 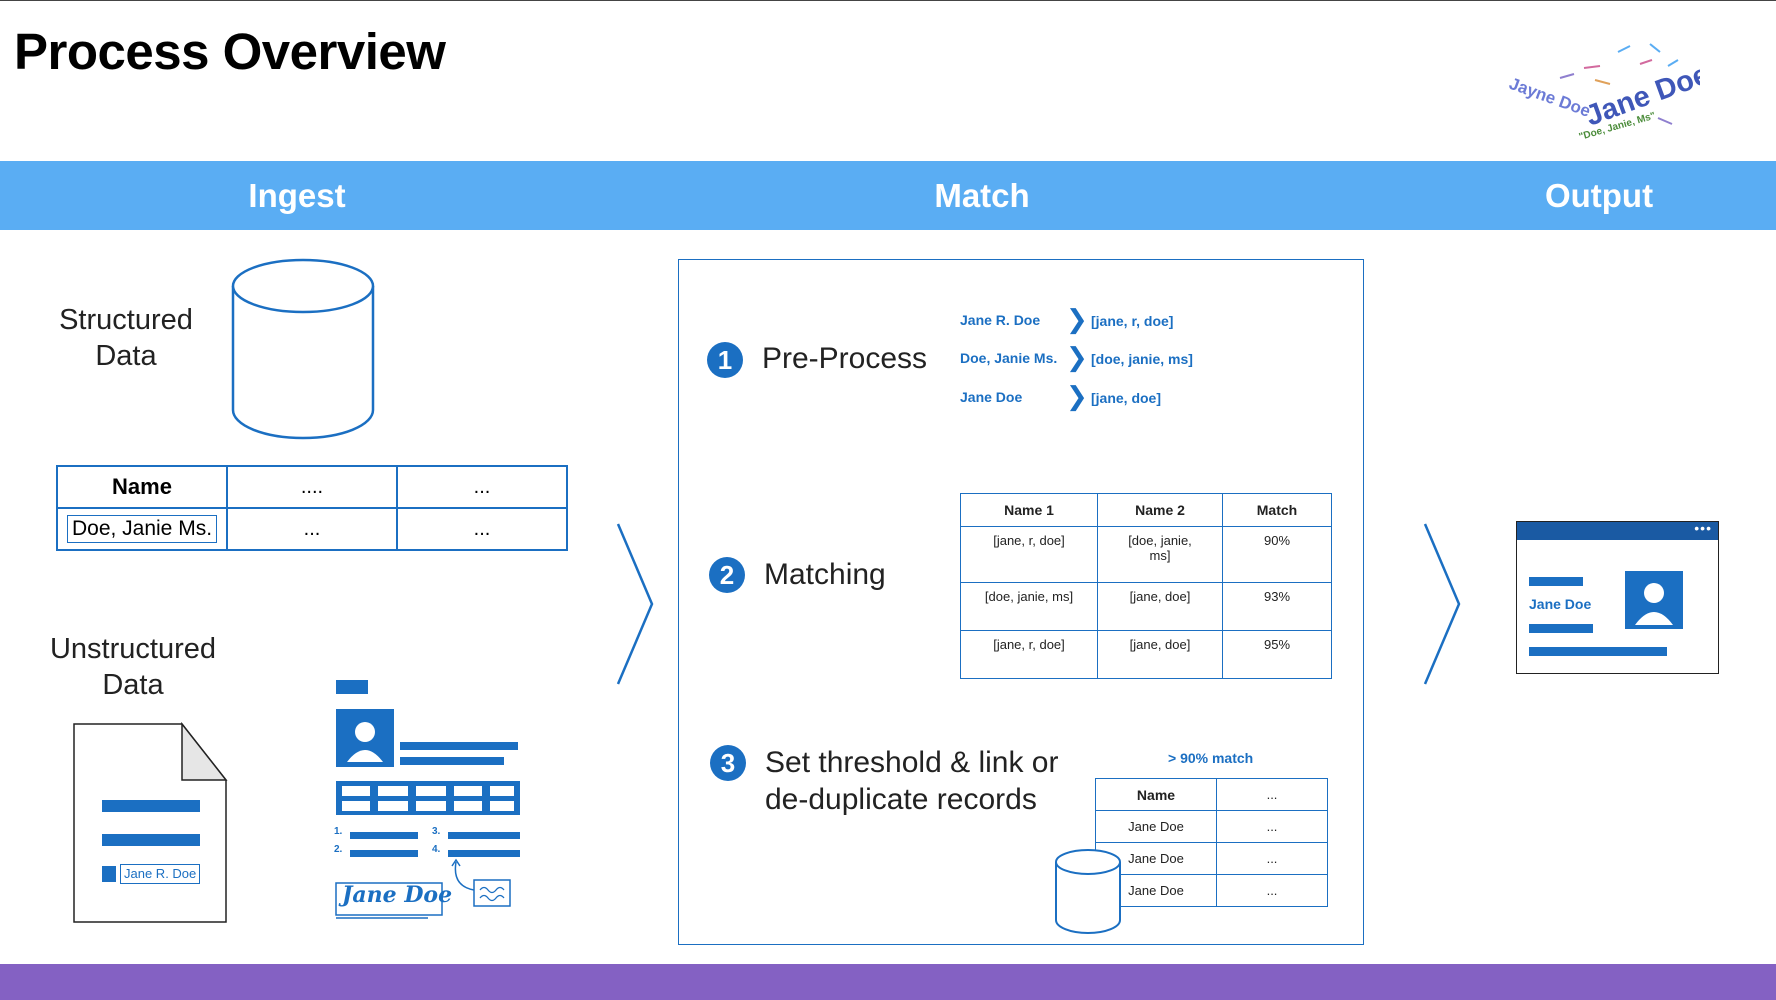 What do you see at coordinates (338, 831) in the screenshot?
I see `form-num-1: 1.` at bounding box center [338, 831].